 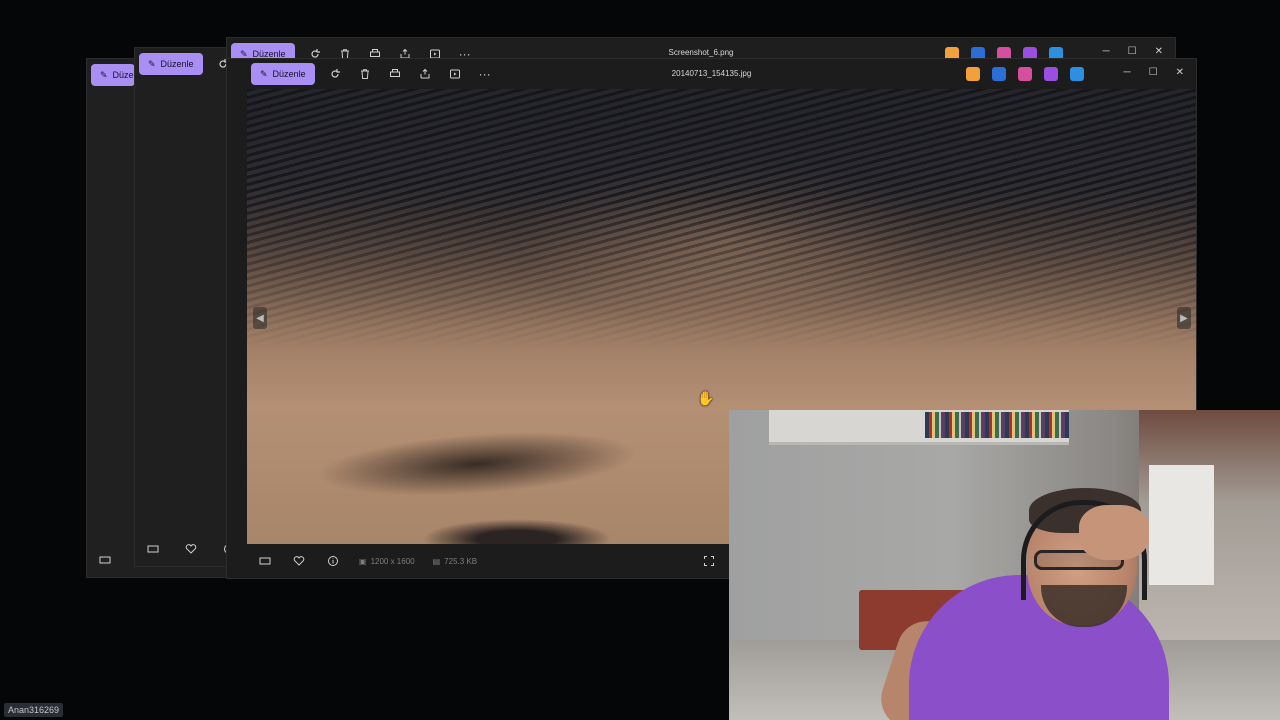 I want to click on previous-photo-arrow-icon: ◀, so click(x=260, y=318).